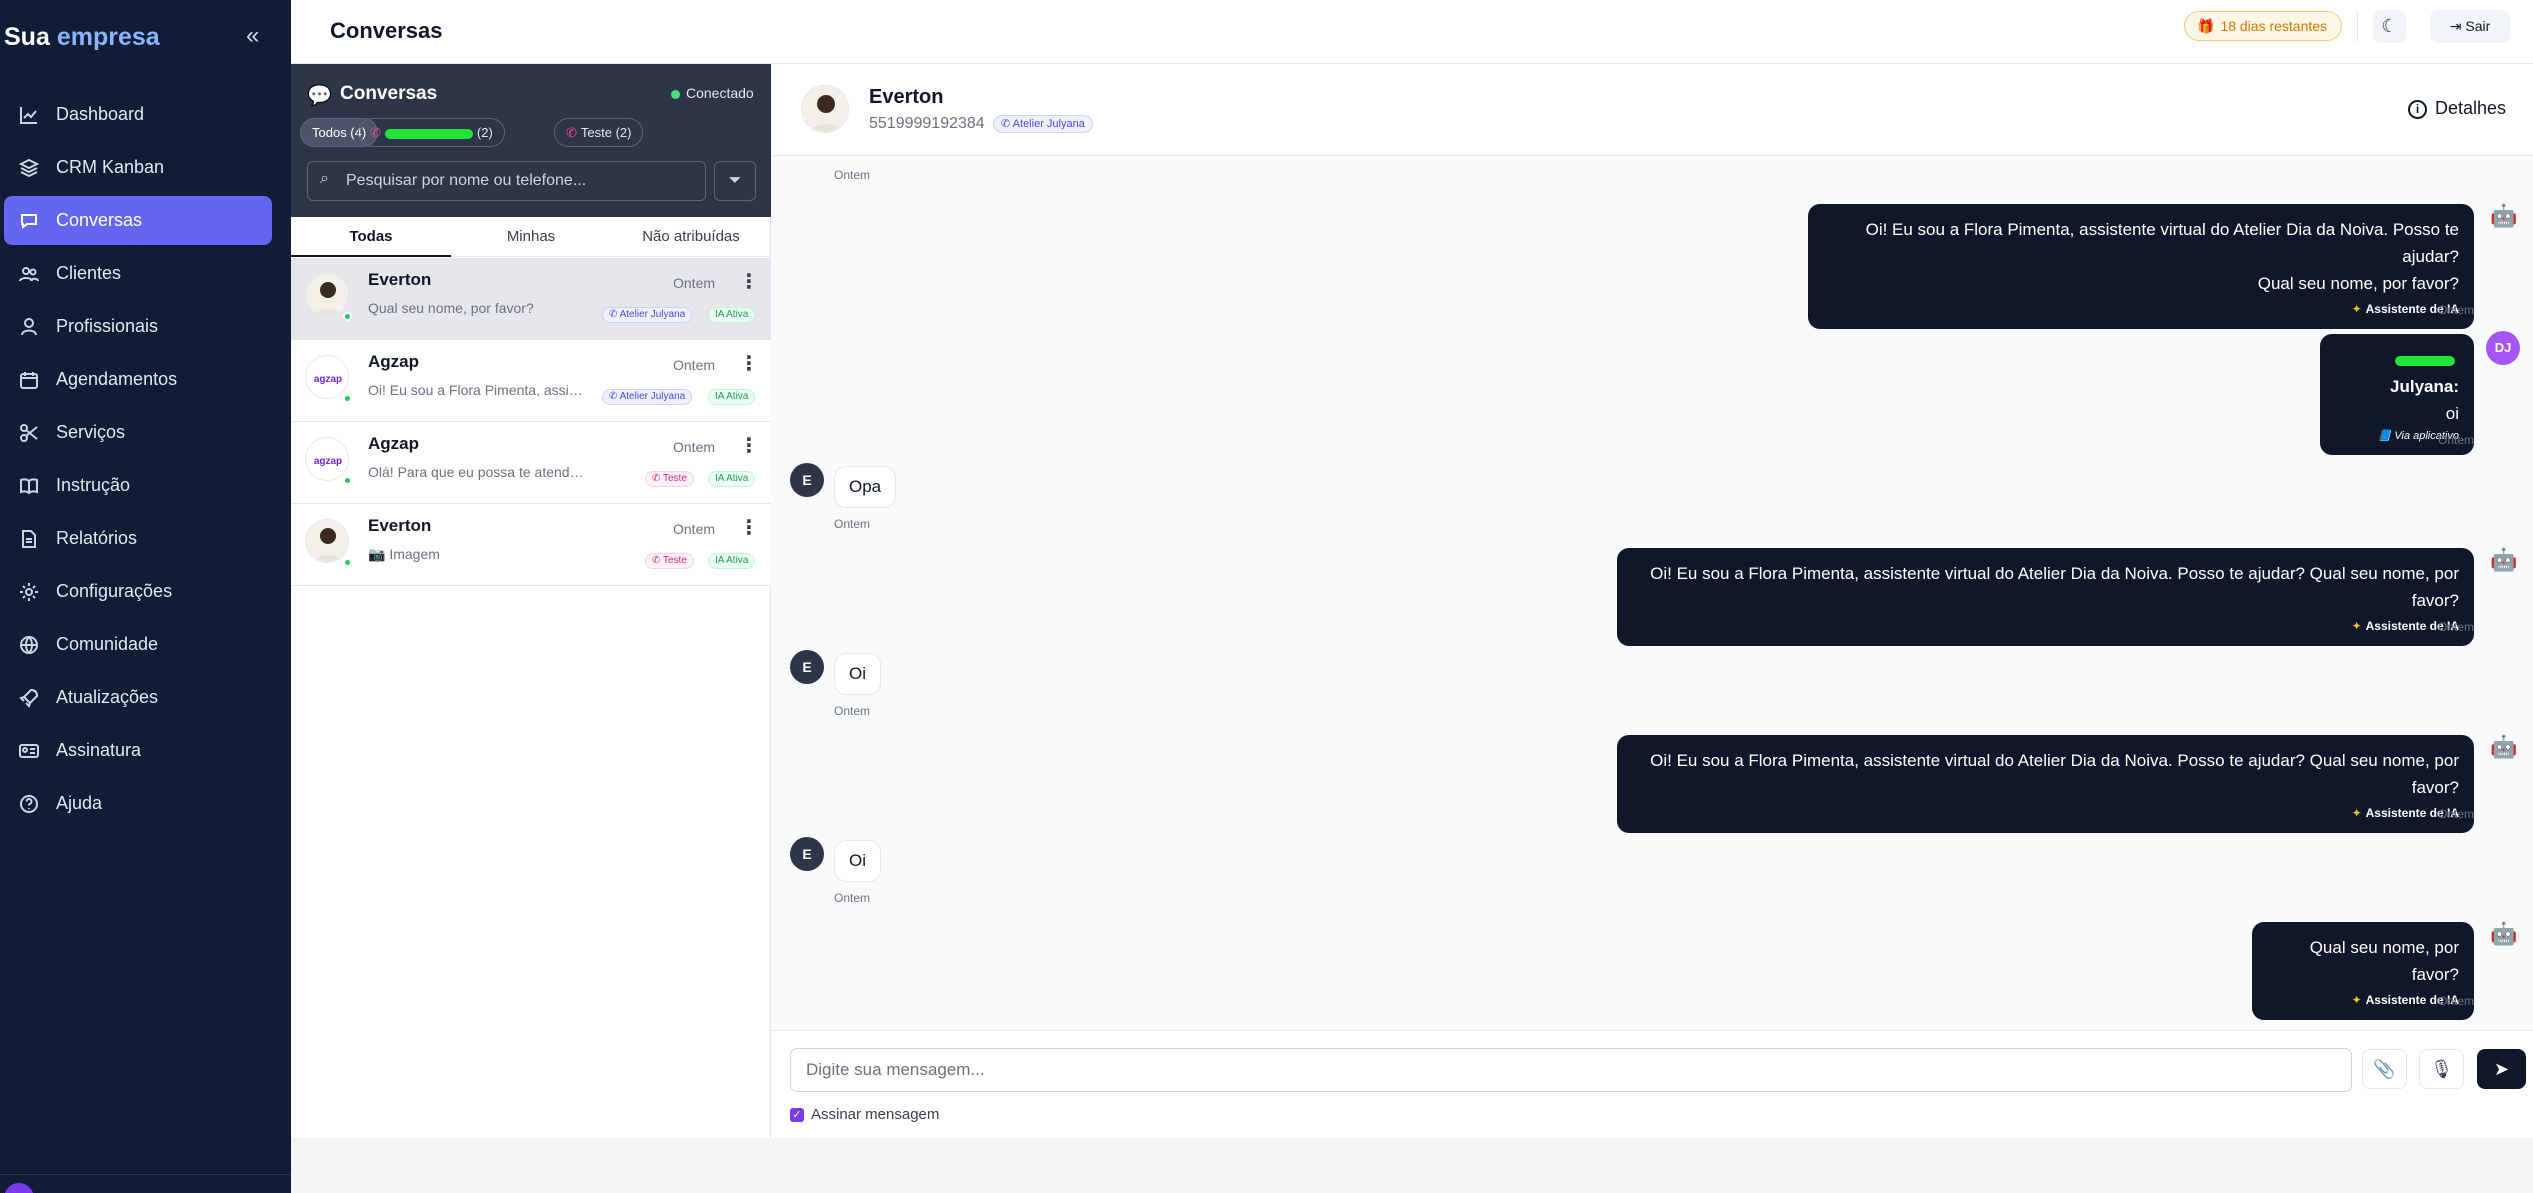 This screenshot has height=1193, width=2533. I want to click on message-input, so click(1571, 1070).